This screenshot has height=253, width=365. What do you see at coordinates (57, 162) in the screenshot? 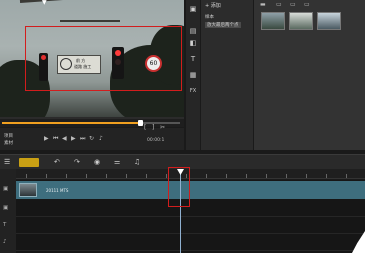
I see `undo-icon: ↶` at bounding box center [57, 162].